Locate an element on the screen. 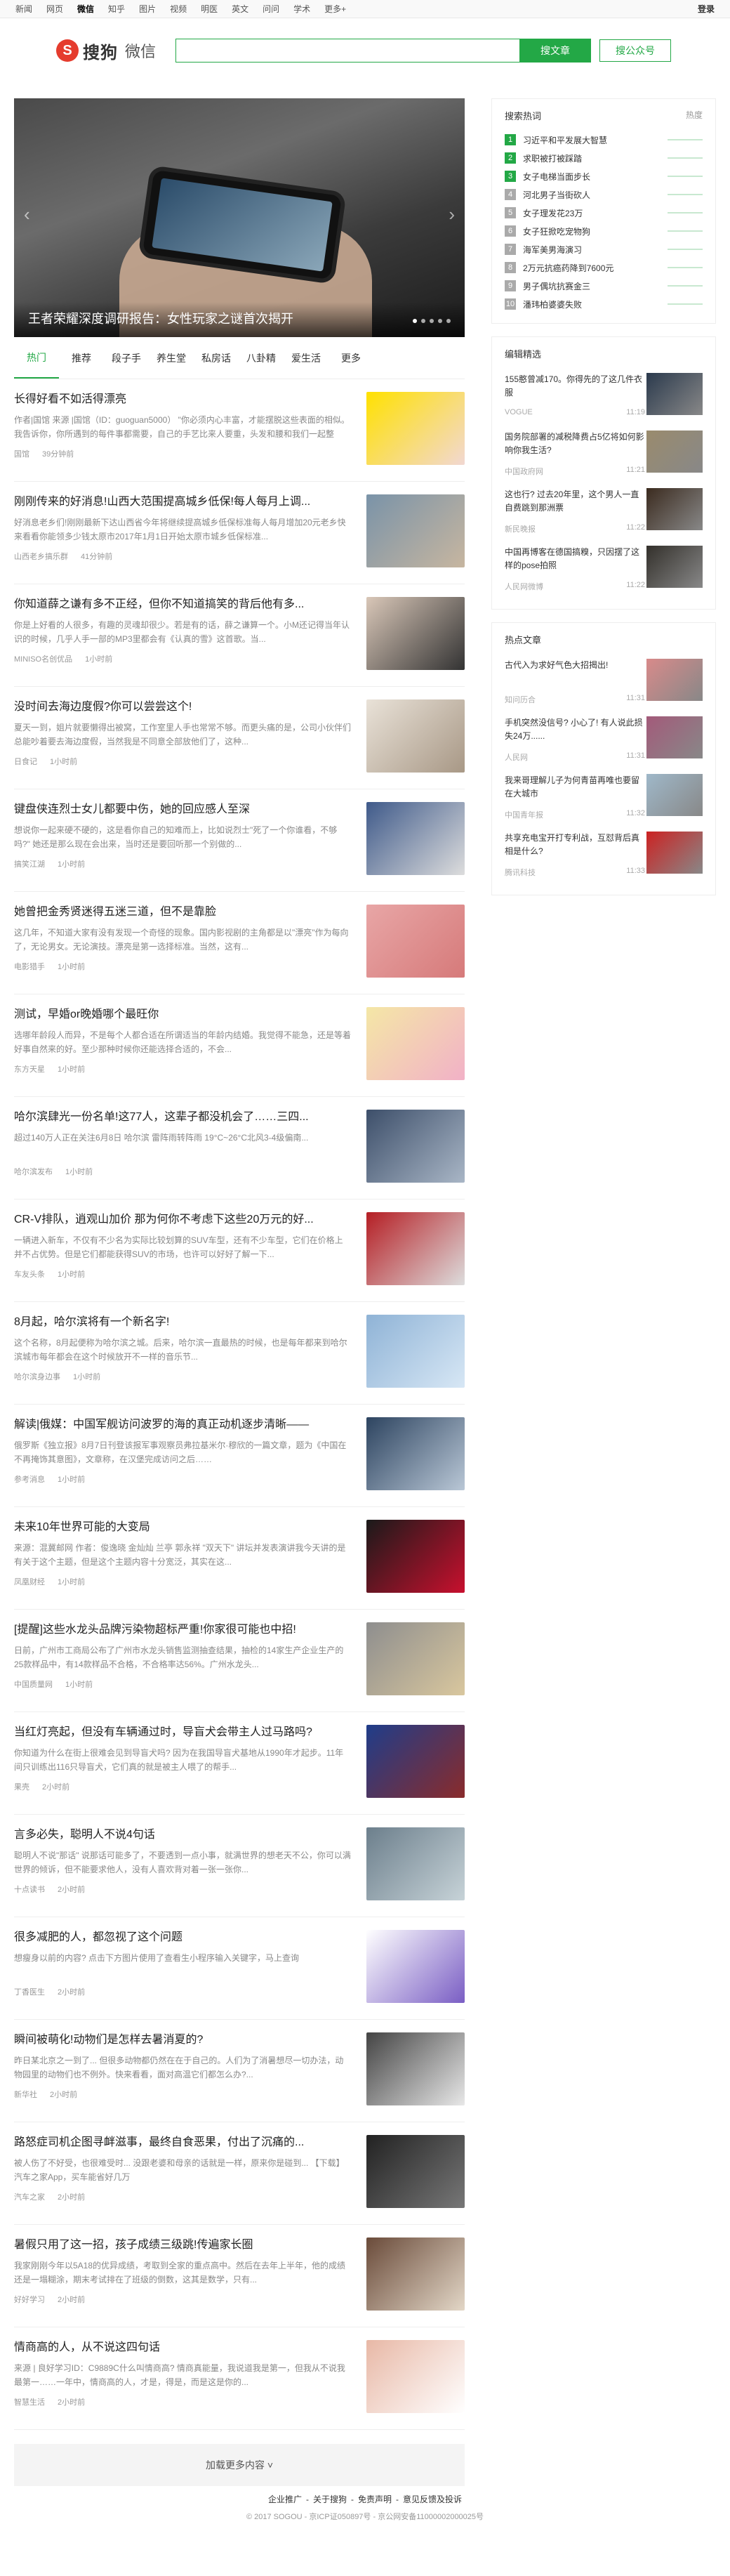  feed-item-title: 暑假只用了这一招，孩子成绩三级跳!传遍家长圈 is located at coordinates (182, 2245).